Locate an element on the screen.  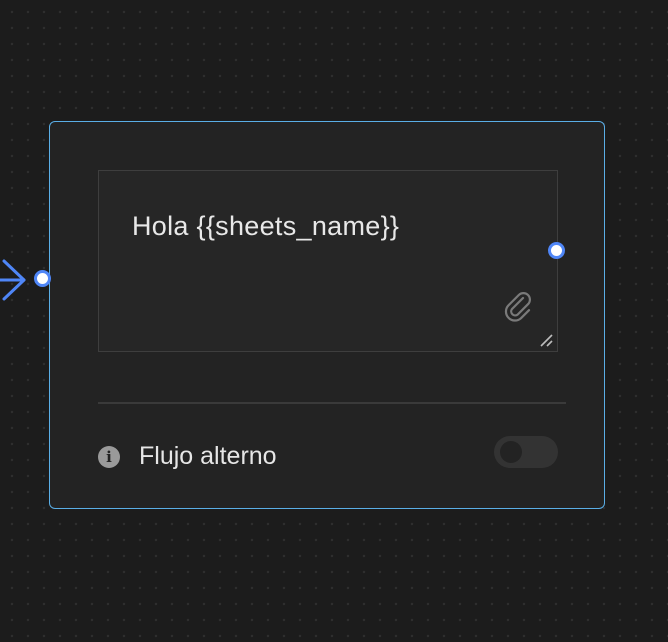
alt-flow-label: Flujo alterno is located at coordinates (208, 456).